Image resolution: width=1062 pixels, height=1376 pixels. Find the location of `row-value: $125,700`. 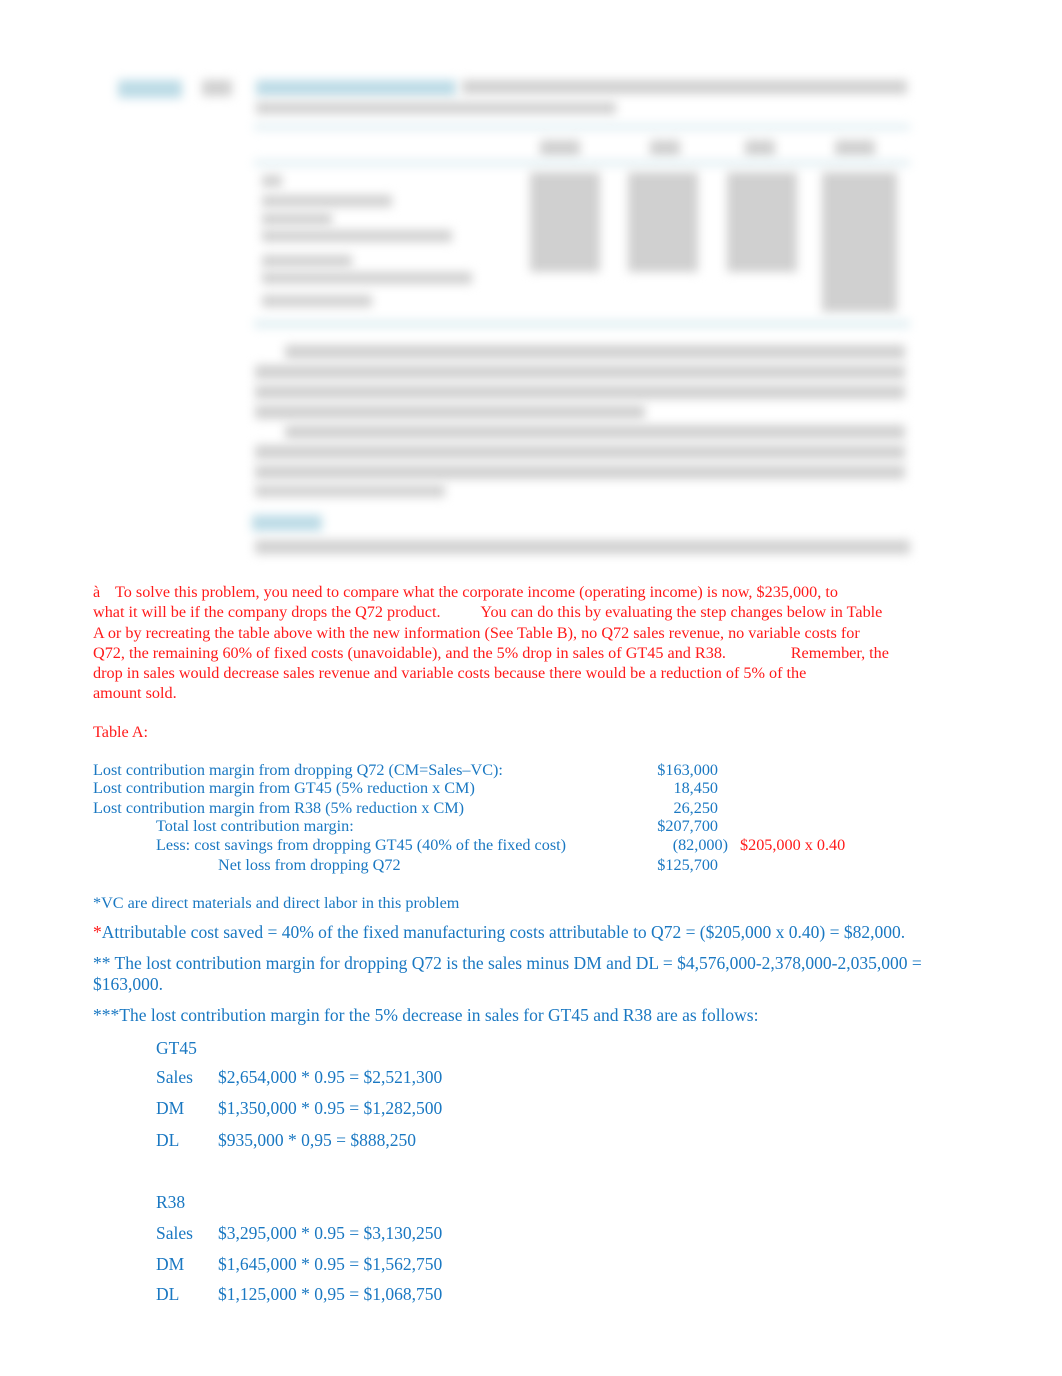

row-value: $125,700 is located at coordinates (687, 865).